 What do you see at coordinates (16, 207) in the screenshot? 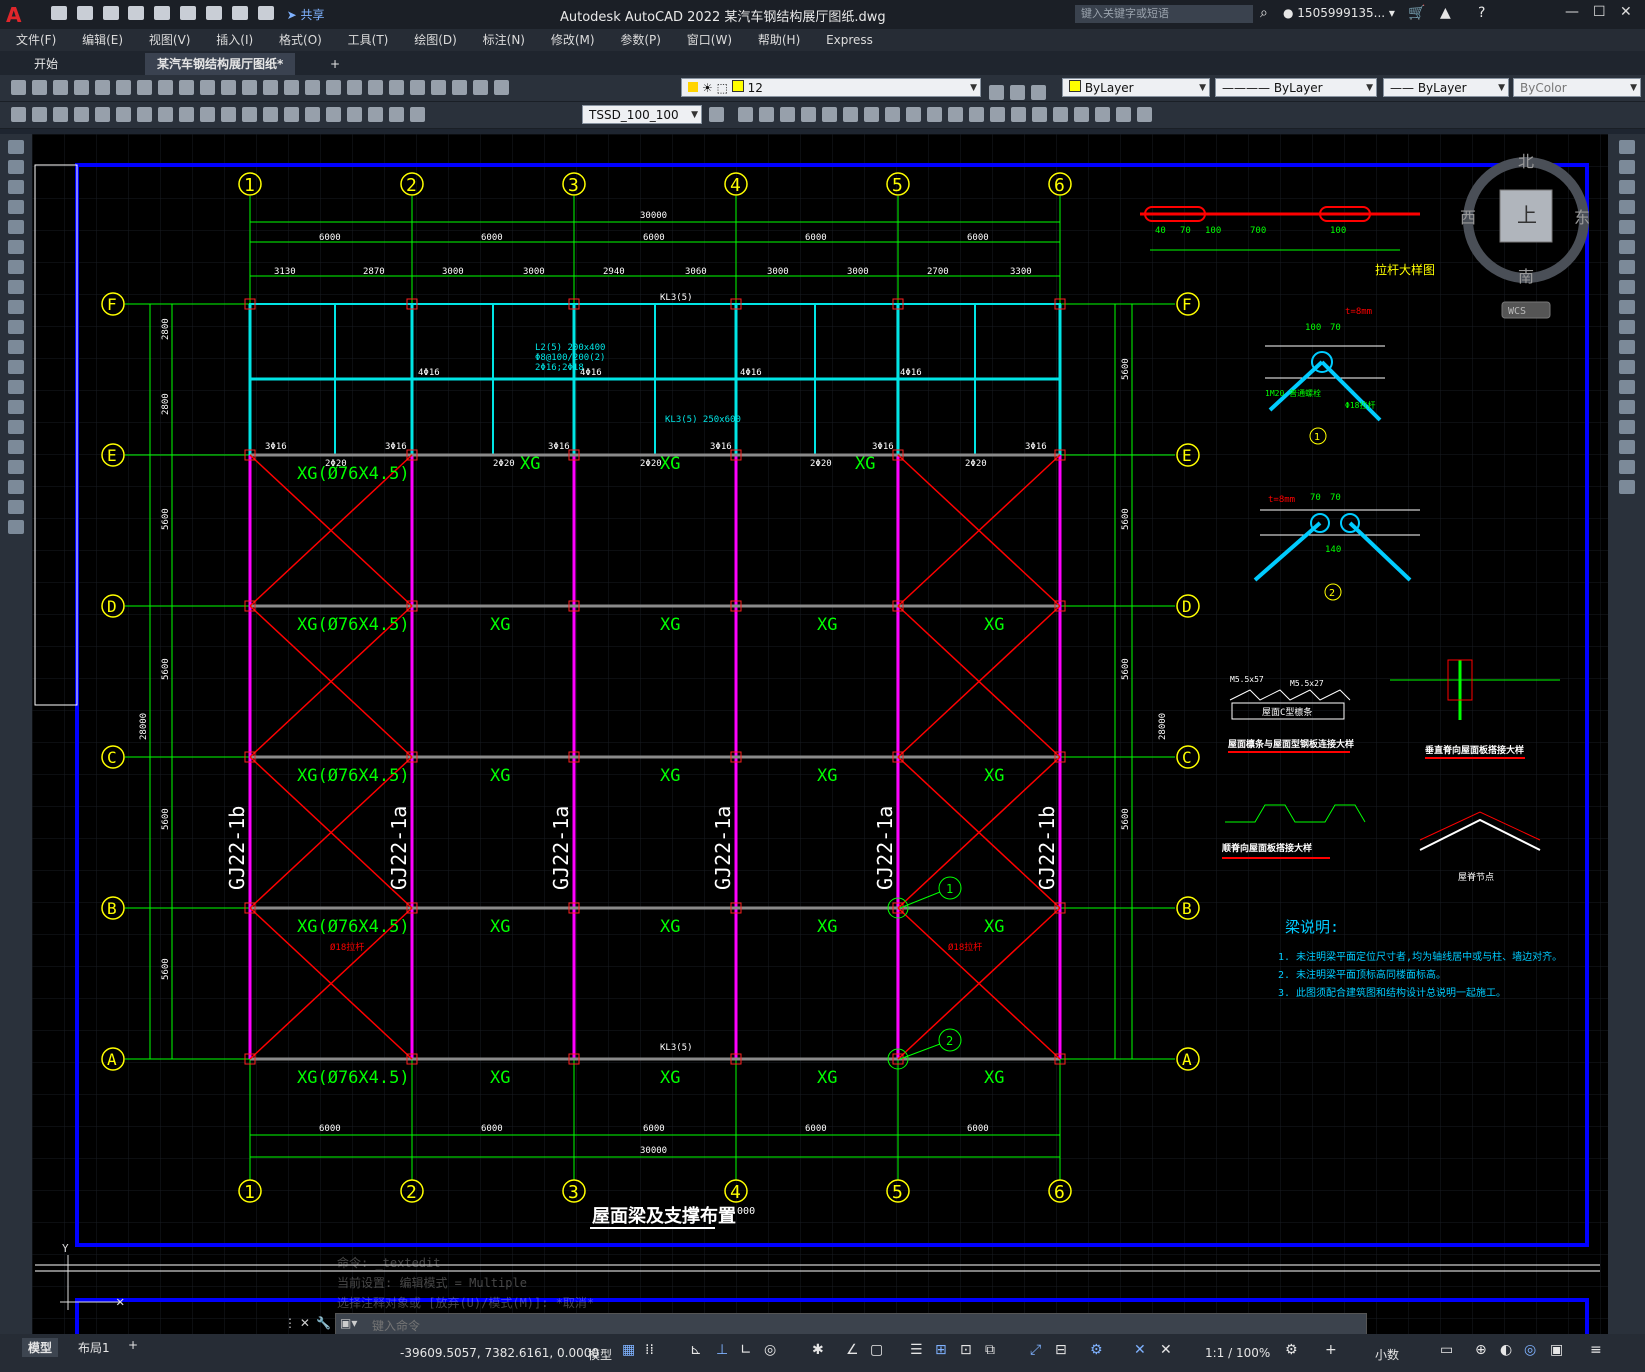
I see `polygon-icon` at bounding box center [16, 207].